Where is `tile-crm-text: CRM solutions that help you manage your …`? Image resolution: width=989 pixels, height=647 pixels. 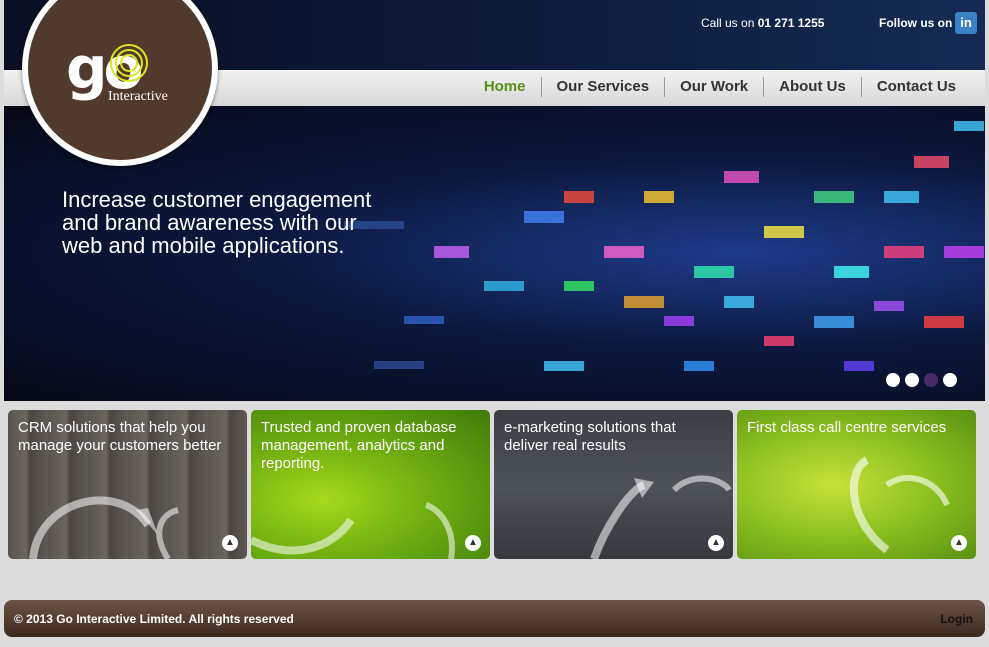 tile-crm-text: CRM solutions that help you manage your … is located at coordinates (120, 436).